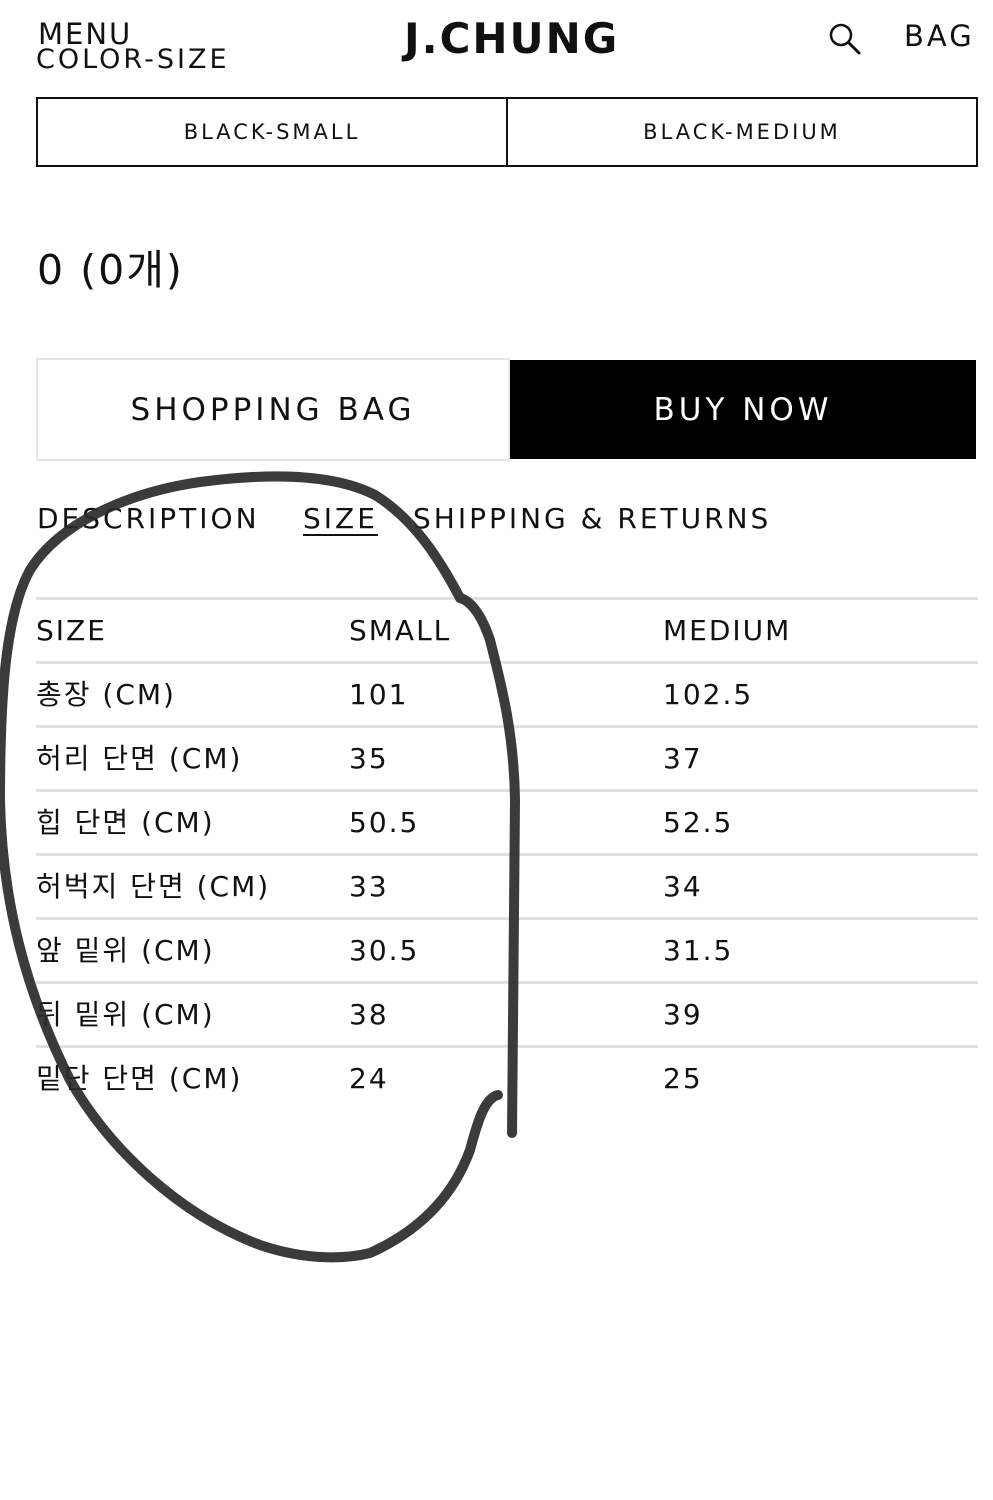 Image resolution: width=993 pixels, height=1500 pixels. I want to click on table-cell: 총장 (CM), so click(106, 694).